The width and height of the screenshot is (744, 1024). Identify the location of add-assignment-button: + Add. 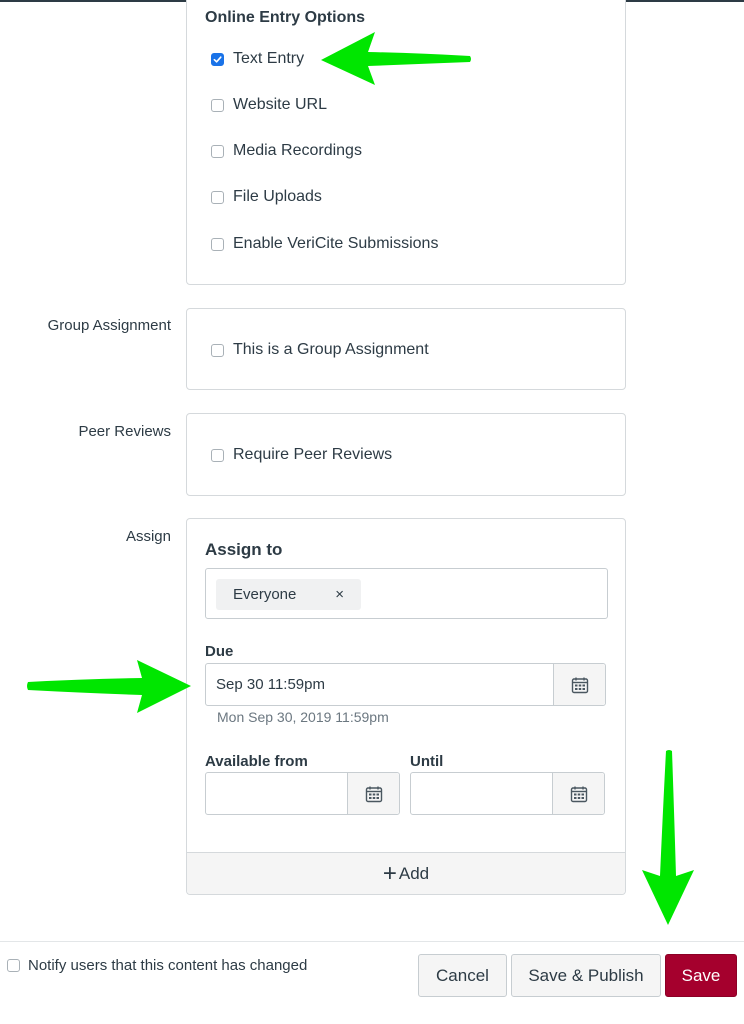
(406, 873).